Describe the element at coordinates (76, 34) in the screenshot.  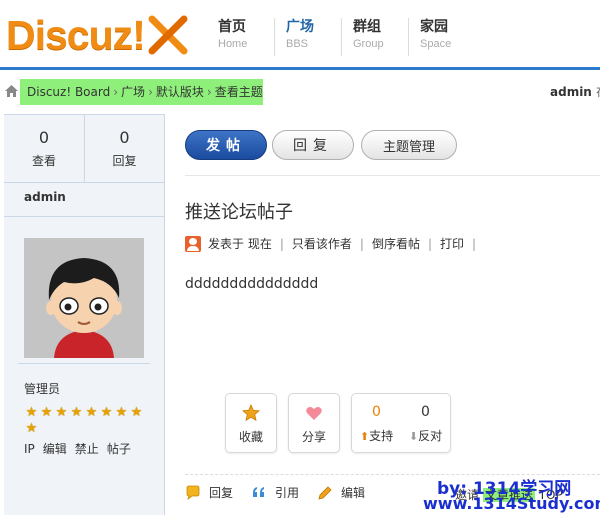
I see `logo-text: Discuz!` at that location.